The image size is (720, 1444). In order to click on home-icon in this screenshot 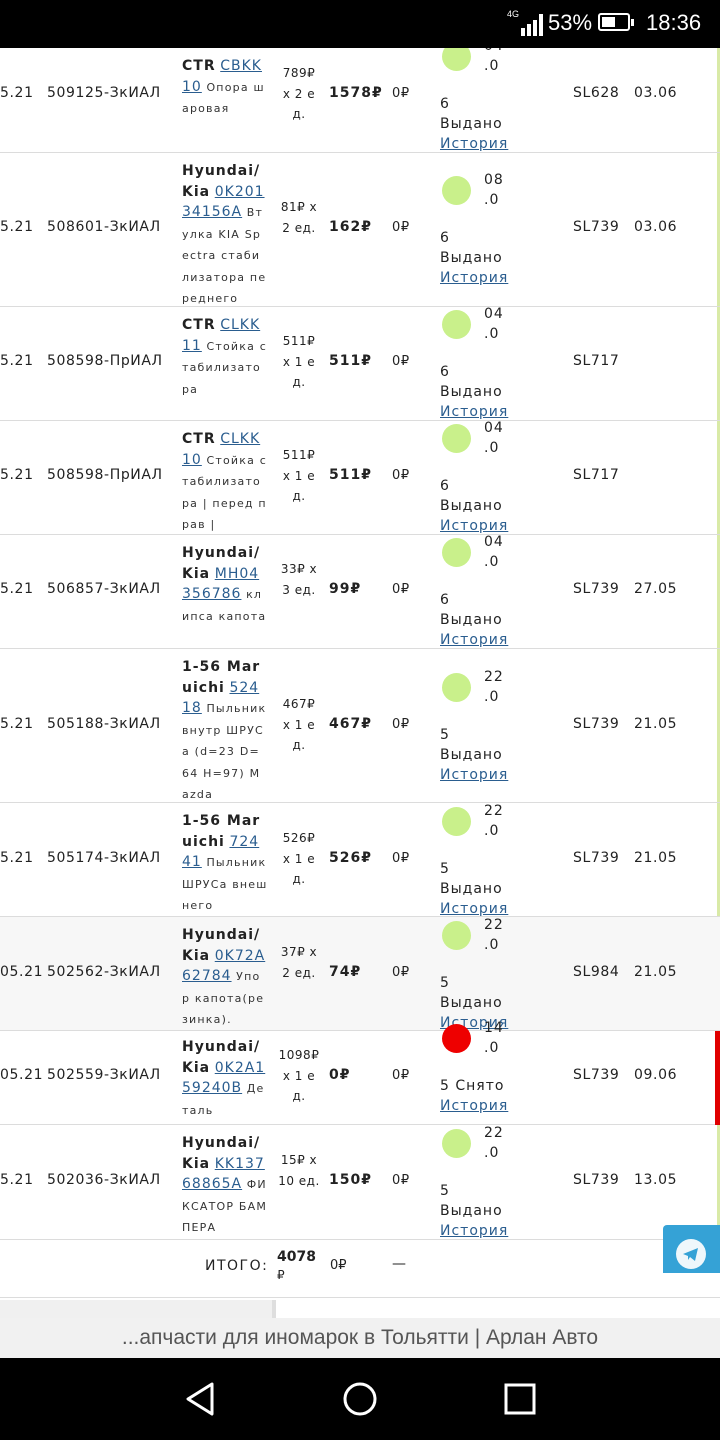, I will do `click(360, 1399)`.